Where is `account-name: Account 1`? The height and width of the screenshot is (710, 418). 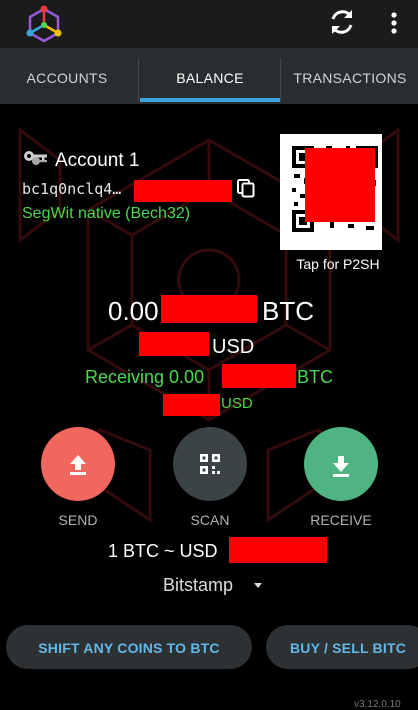 account-name: Account 1 is located at coordinates (97, 160).